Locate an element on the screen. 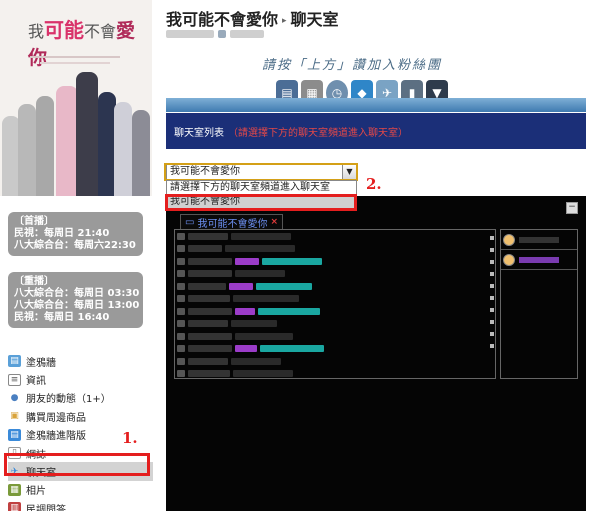 The height and width of the screenshot is (511, 600). photo-icon: ▦ is located at coordinates (14, 489).